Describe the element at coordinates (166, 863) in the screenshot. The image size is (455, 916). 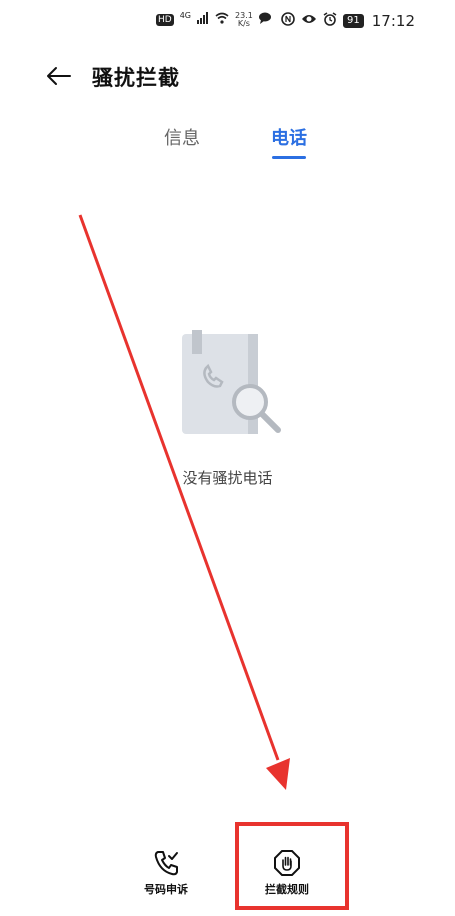
I see `phone-check-icon` at that location.